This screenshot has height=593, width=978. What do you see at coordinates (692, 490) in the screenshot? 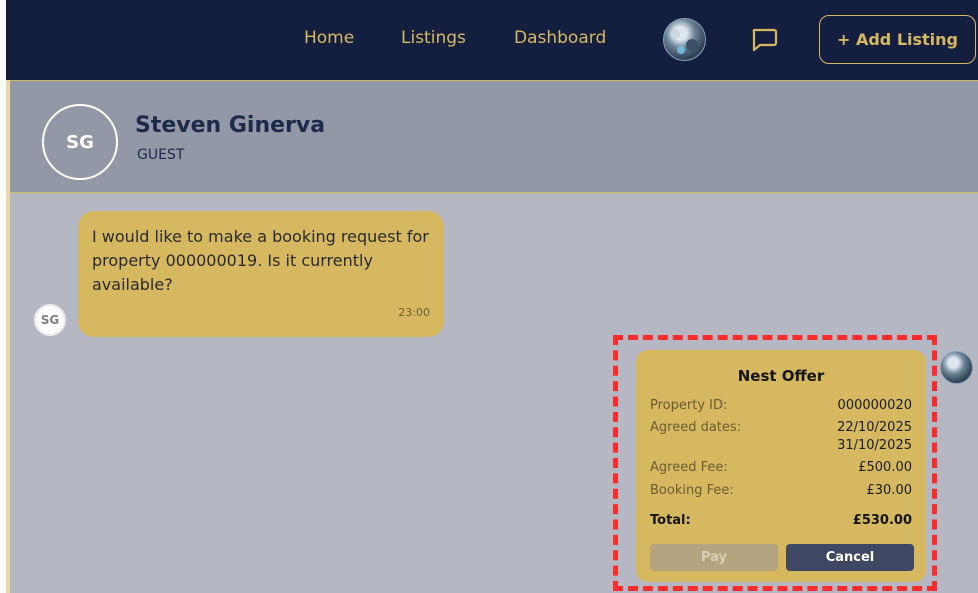
I see `booking-fee-label: Booking Fee:` at bounding box center [692, 490].